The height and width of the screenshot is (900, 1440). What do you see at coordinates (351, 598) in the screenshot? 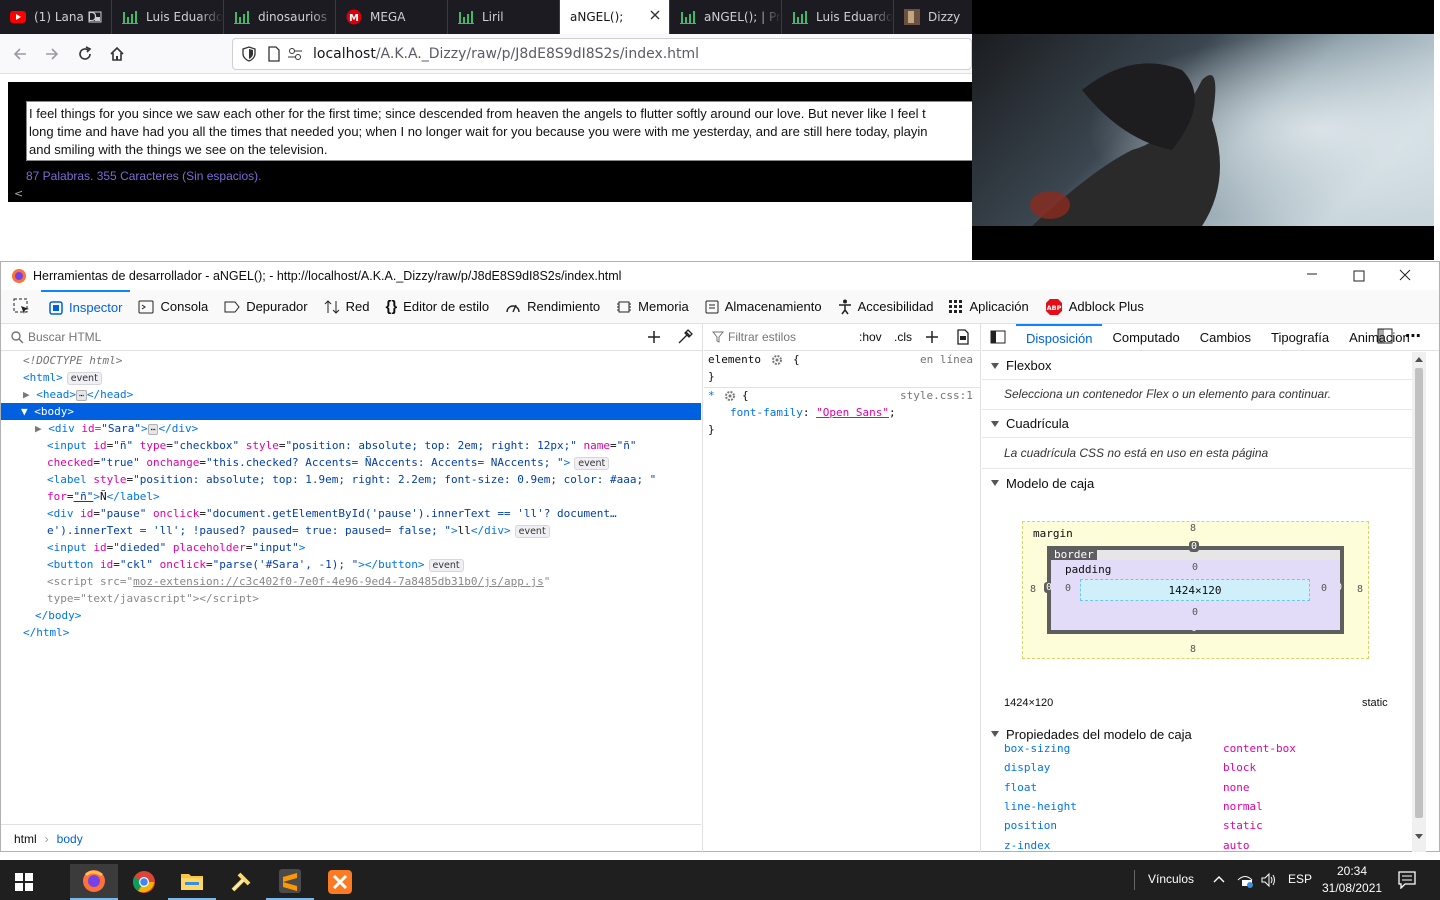
I see `markup-line: type="text/javascript"></script>` at bounding box center [351, 598].